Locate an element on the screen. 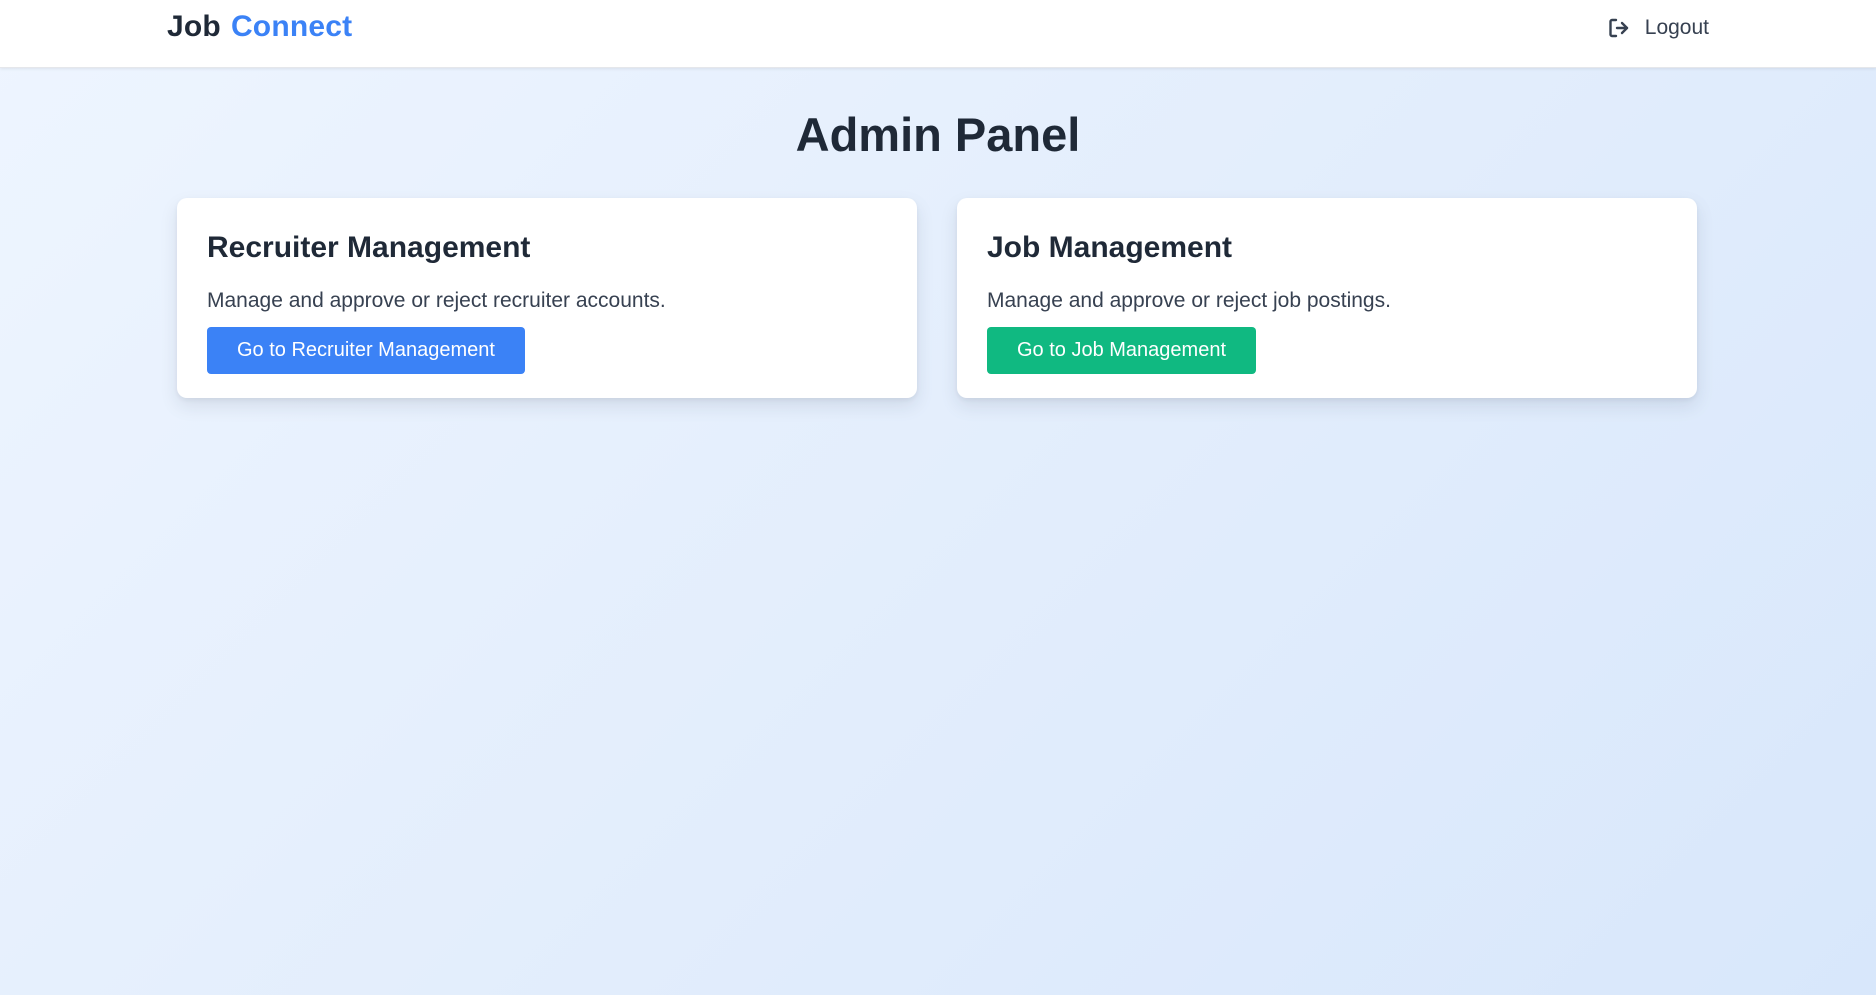 The image size is (1876, 995). brand-logo: Job Connect is located at coordinates (259, 27).